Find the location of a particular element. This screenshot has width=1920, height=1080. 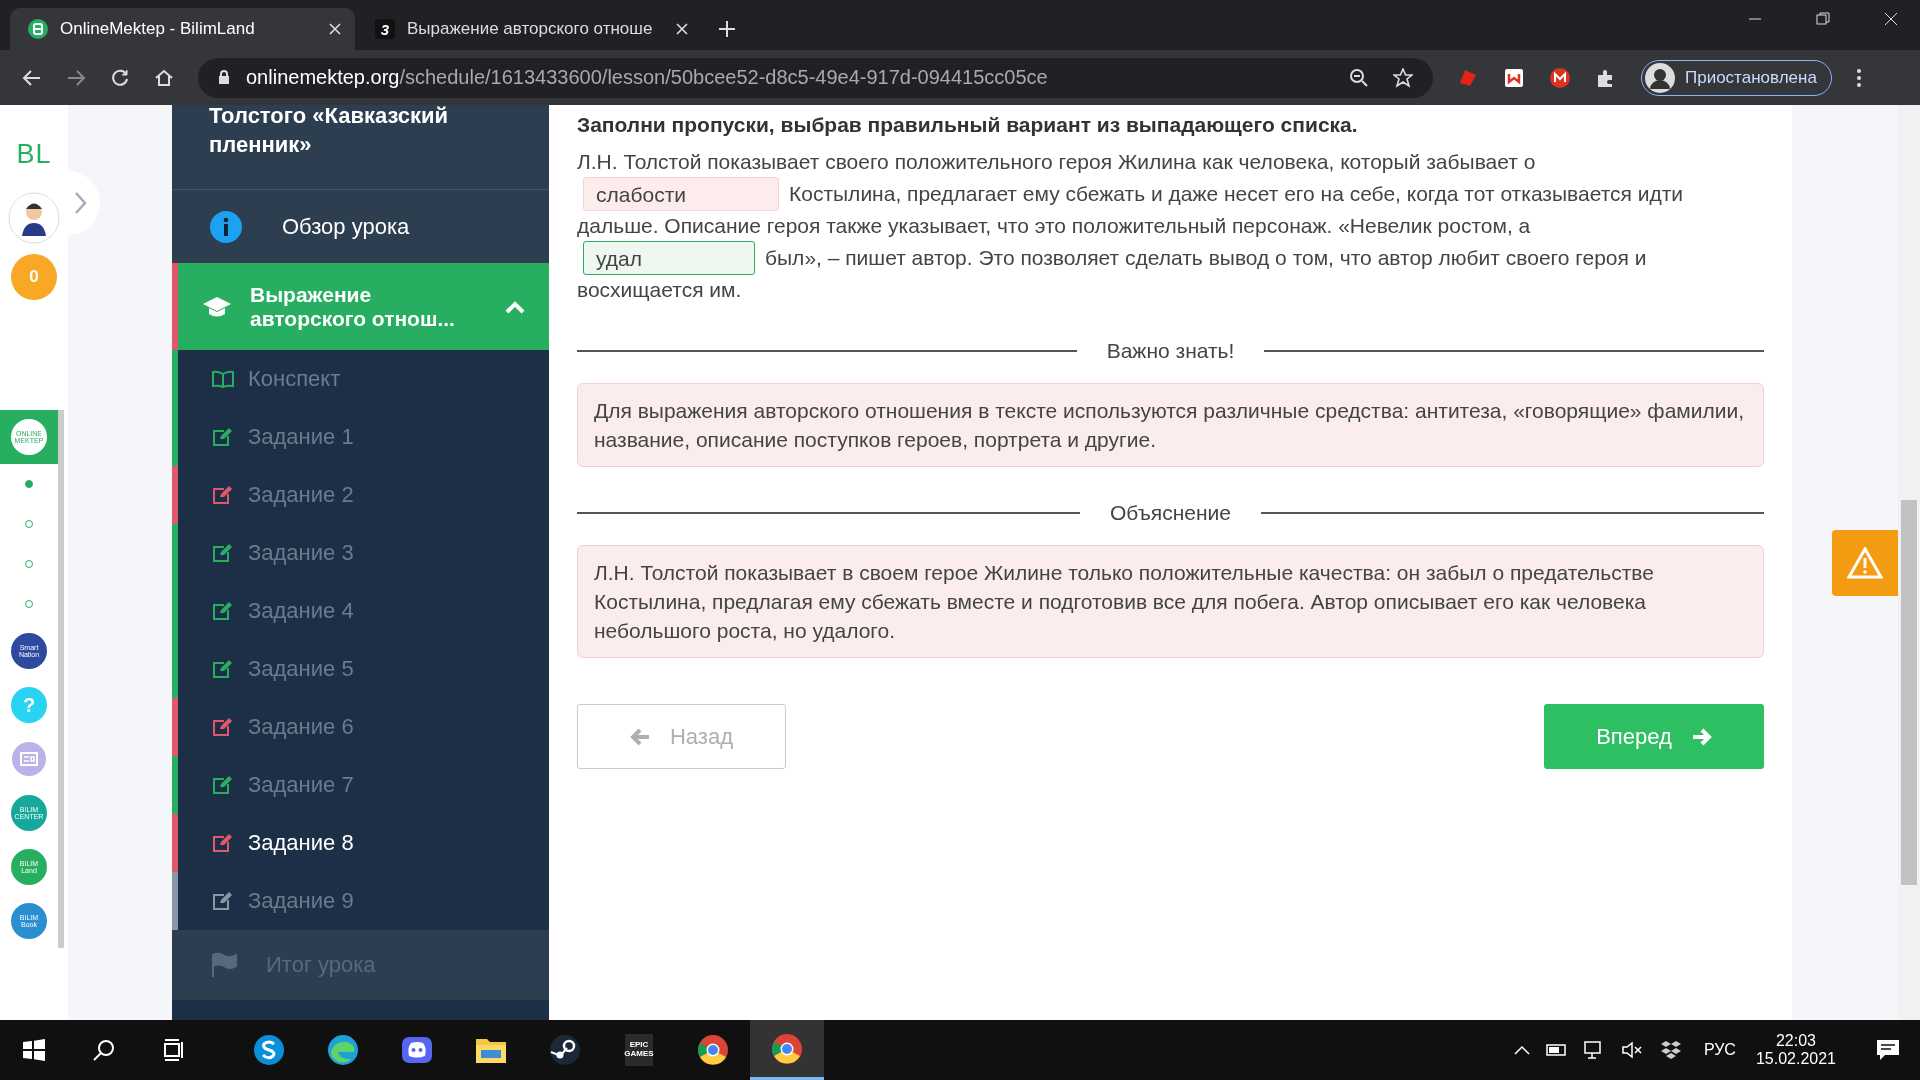

lock-icon is located at coordinates (224, 77).